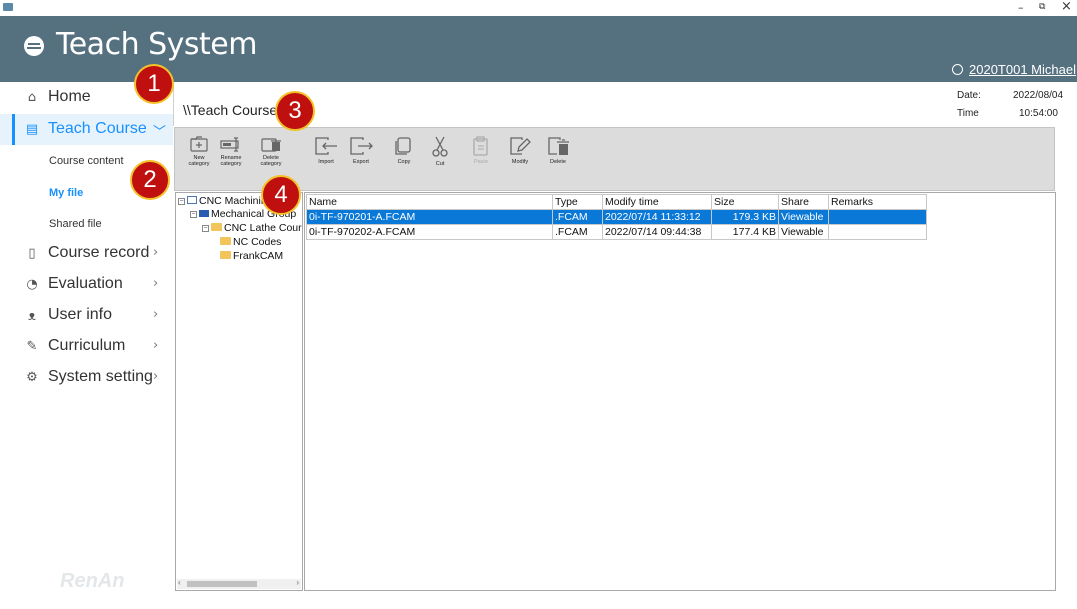 This screenshot has width=1077, height=609. What do you see at coordinates (1021, 7) in the screenshot?
I see `minimize-button: –` at bounding box center [1021, 7].